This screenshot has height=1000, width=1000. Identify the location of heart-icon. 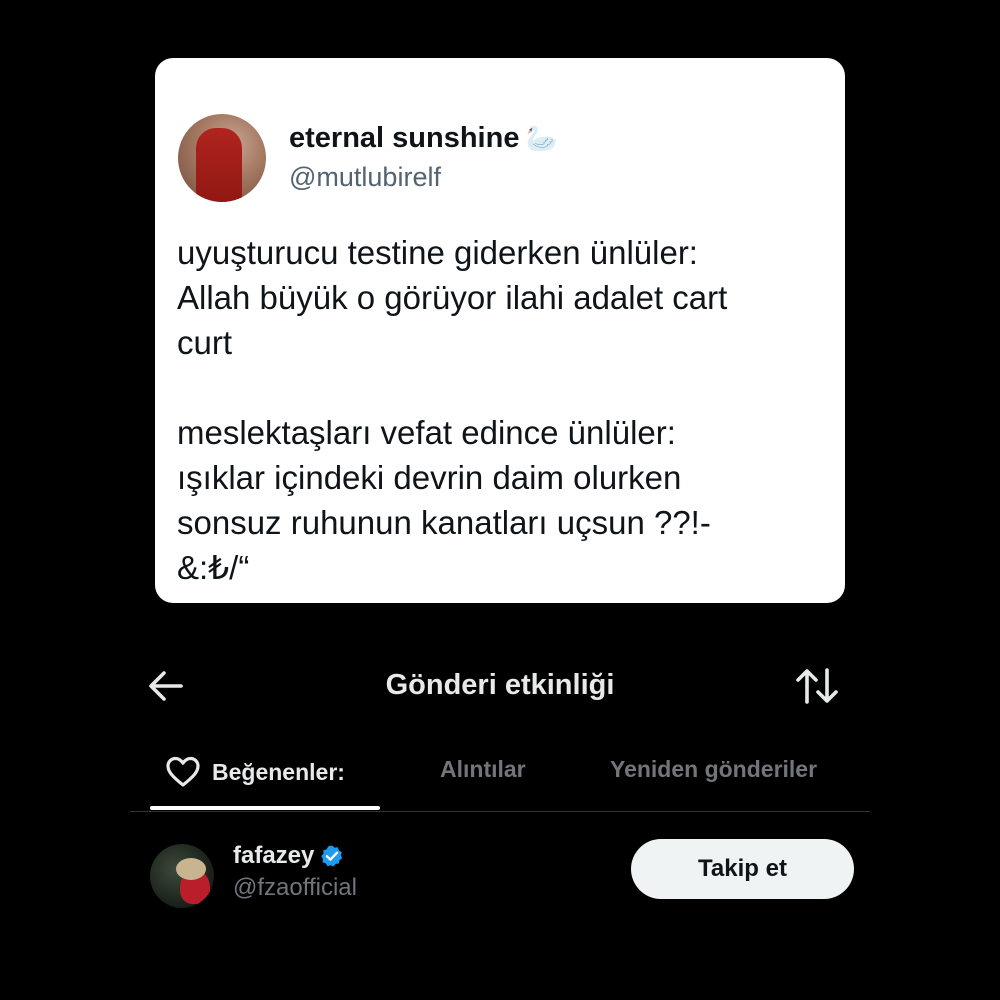
(183, 771).